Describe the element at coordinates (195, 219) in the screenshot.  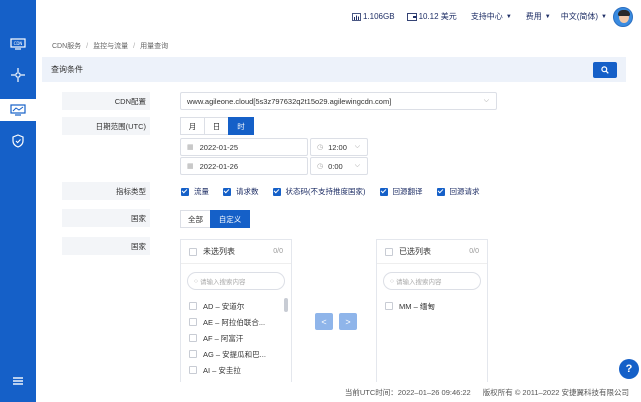
I see `tab-all-countries: 全部` at that location.